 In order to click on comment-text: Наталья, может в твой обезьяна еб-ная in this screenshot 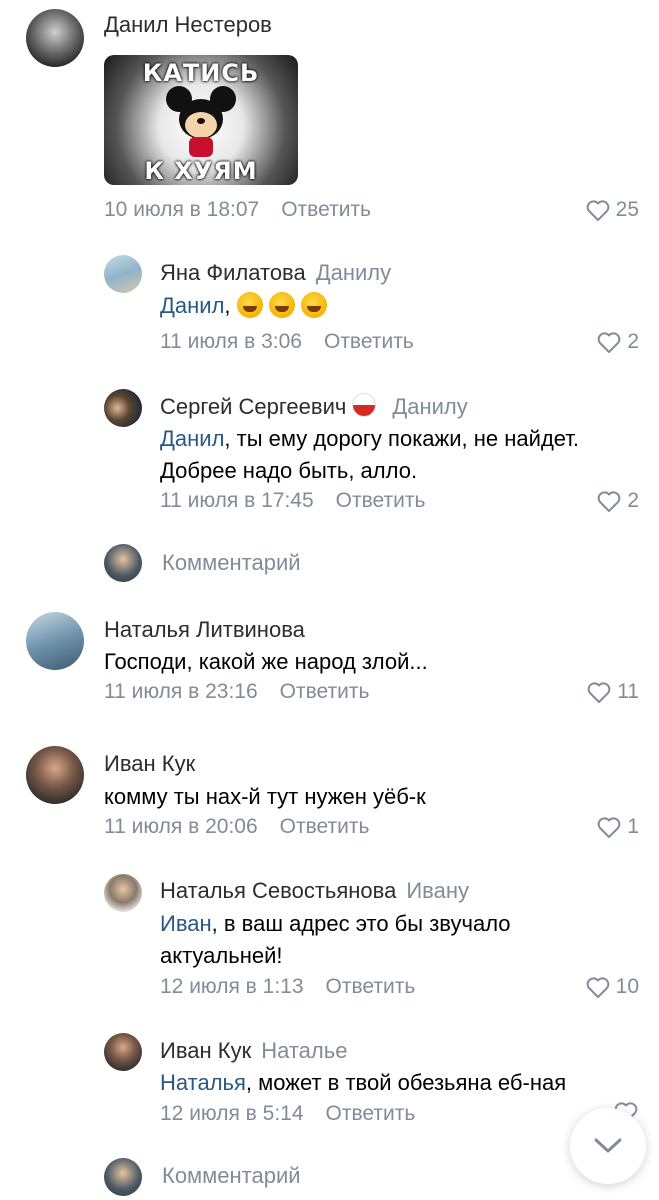, I will do `click(363, 1083)`.